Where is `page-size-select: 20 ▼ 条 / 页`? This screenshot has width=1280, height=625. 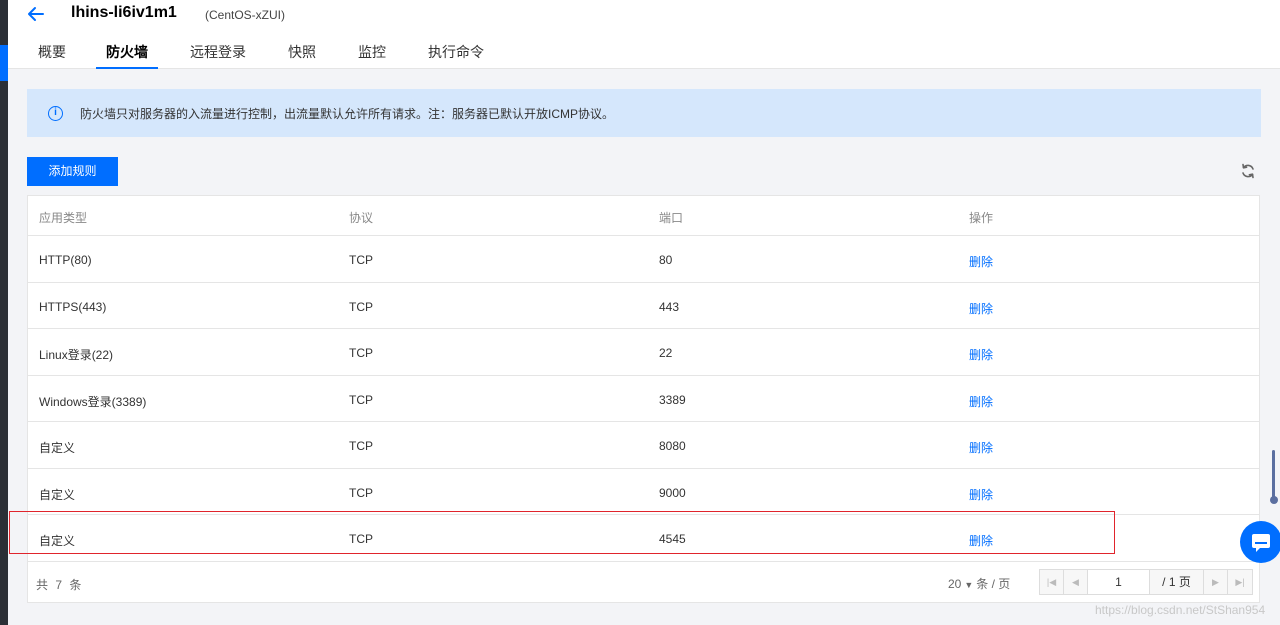
page-size-select: 20 ▼ 条 / 页 is located at coordinates (979, 583).